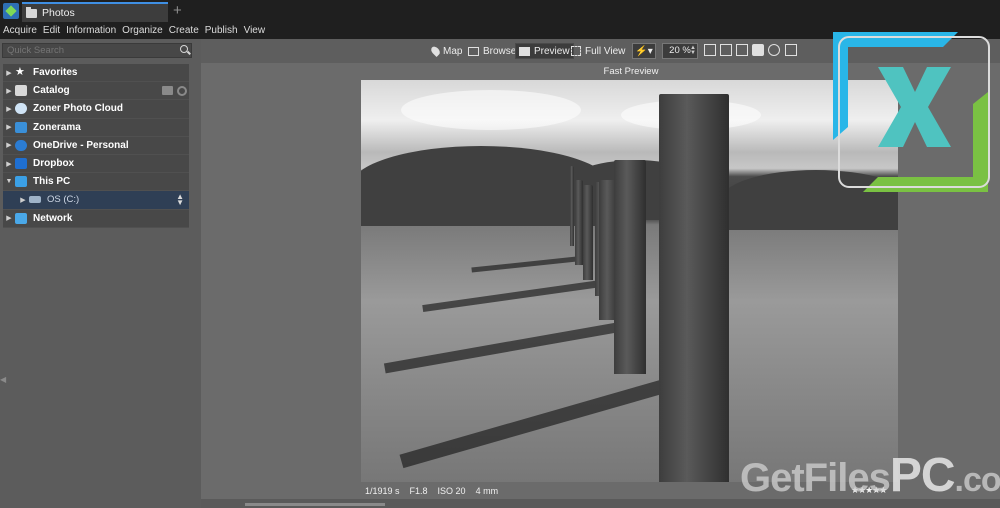 The width and height of the screenshot is (1000, 508). What do you see at coordinates (20, 72) in the screenshot?
I see `star-icon: ★` at bounding box center [20, 72].